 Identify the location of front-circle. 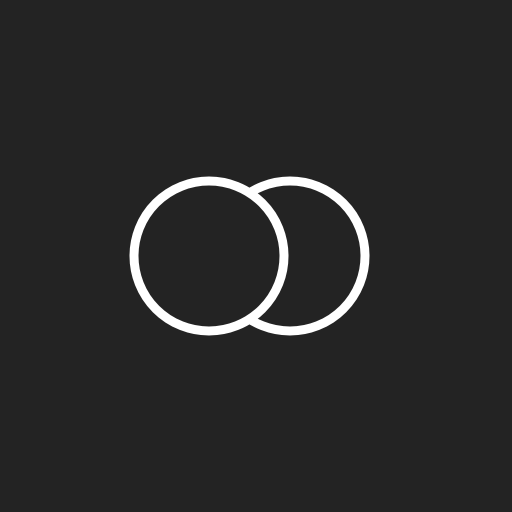
(209, 256).